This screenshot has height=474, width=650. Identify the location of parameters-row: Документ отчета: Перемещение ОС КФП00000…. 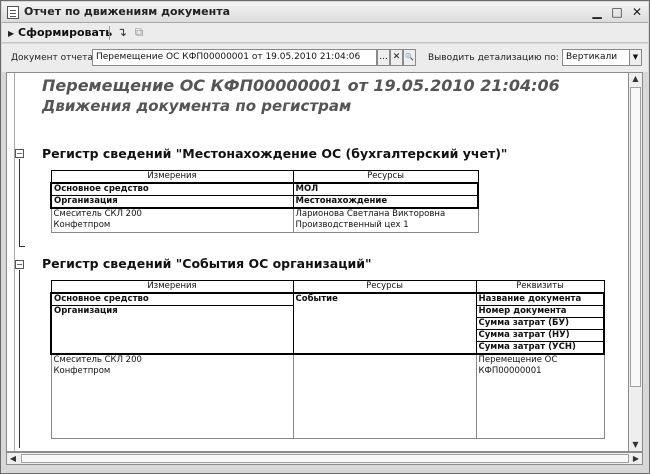
(325, 58).